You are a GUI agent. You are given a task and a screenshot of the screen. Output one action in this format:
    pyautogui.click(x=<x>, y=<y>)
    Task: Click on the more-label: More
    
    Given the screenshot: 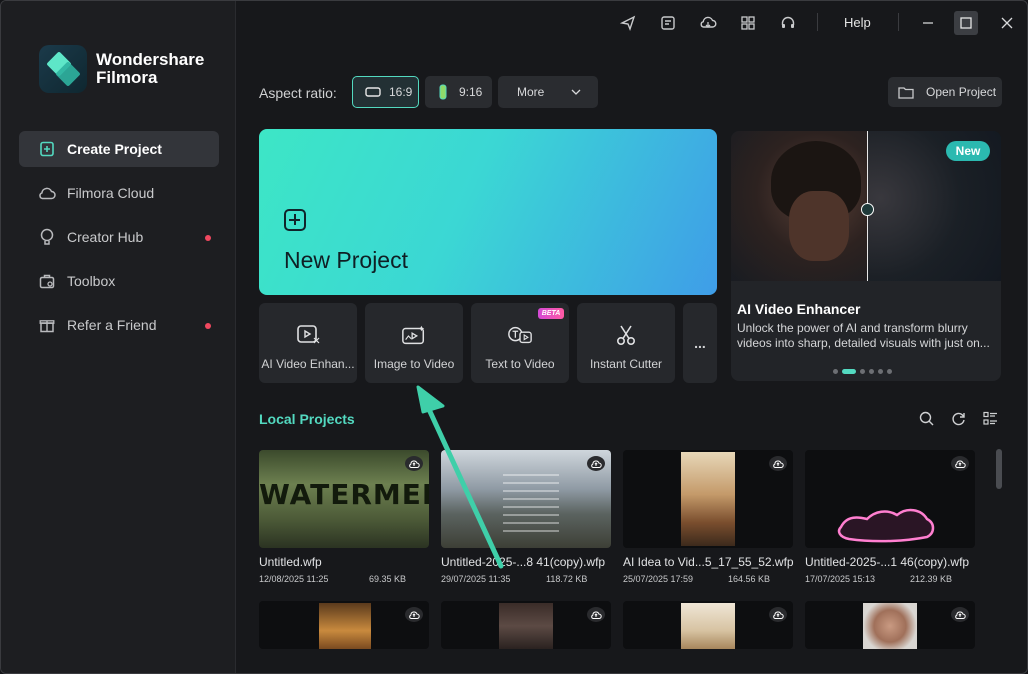 What is the action you would take?
    pyautogui.click(x=531, y=92)
    